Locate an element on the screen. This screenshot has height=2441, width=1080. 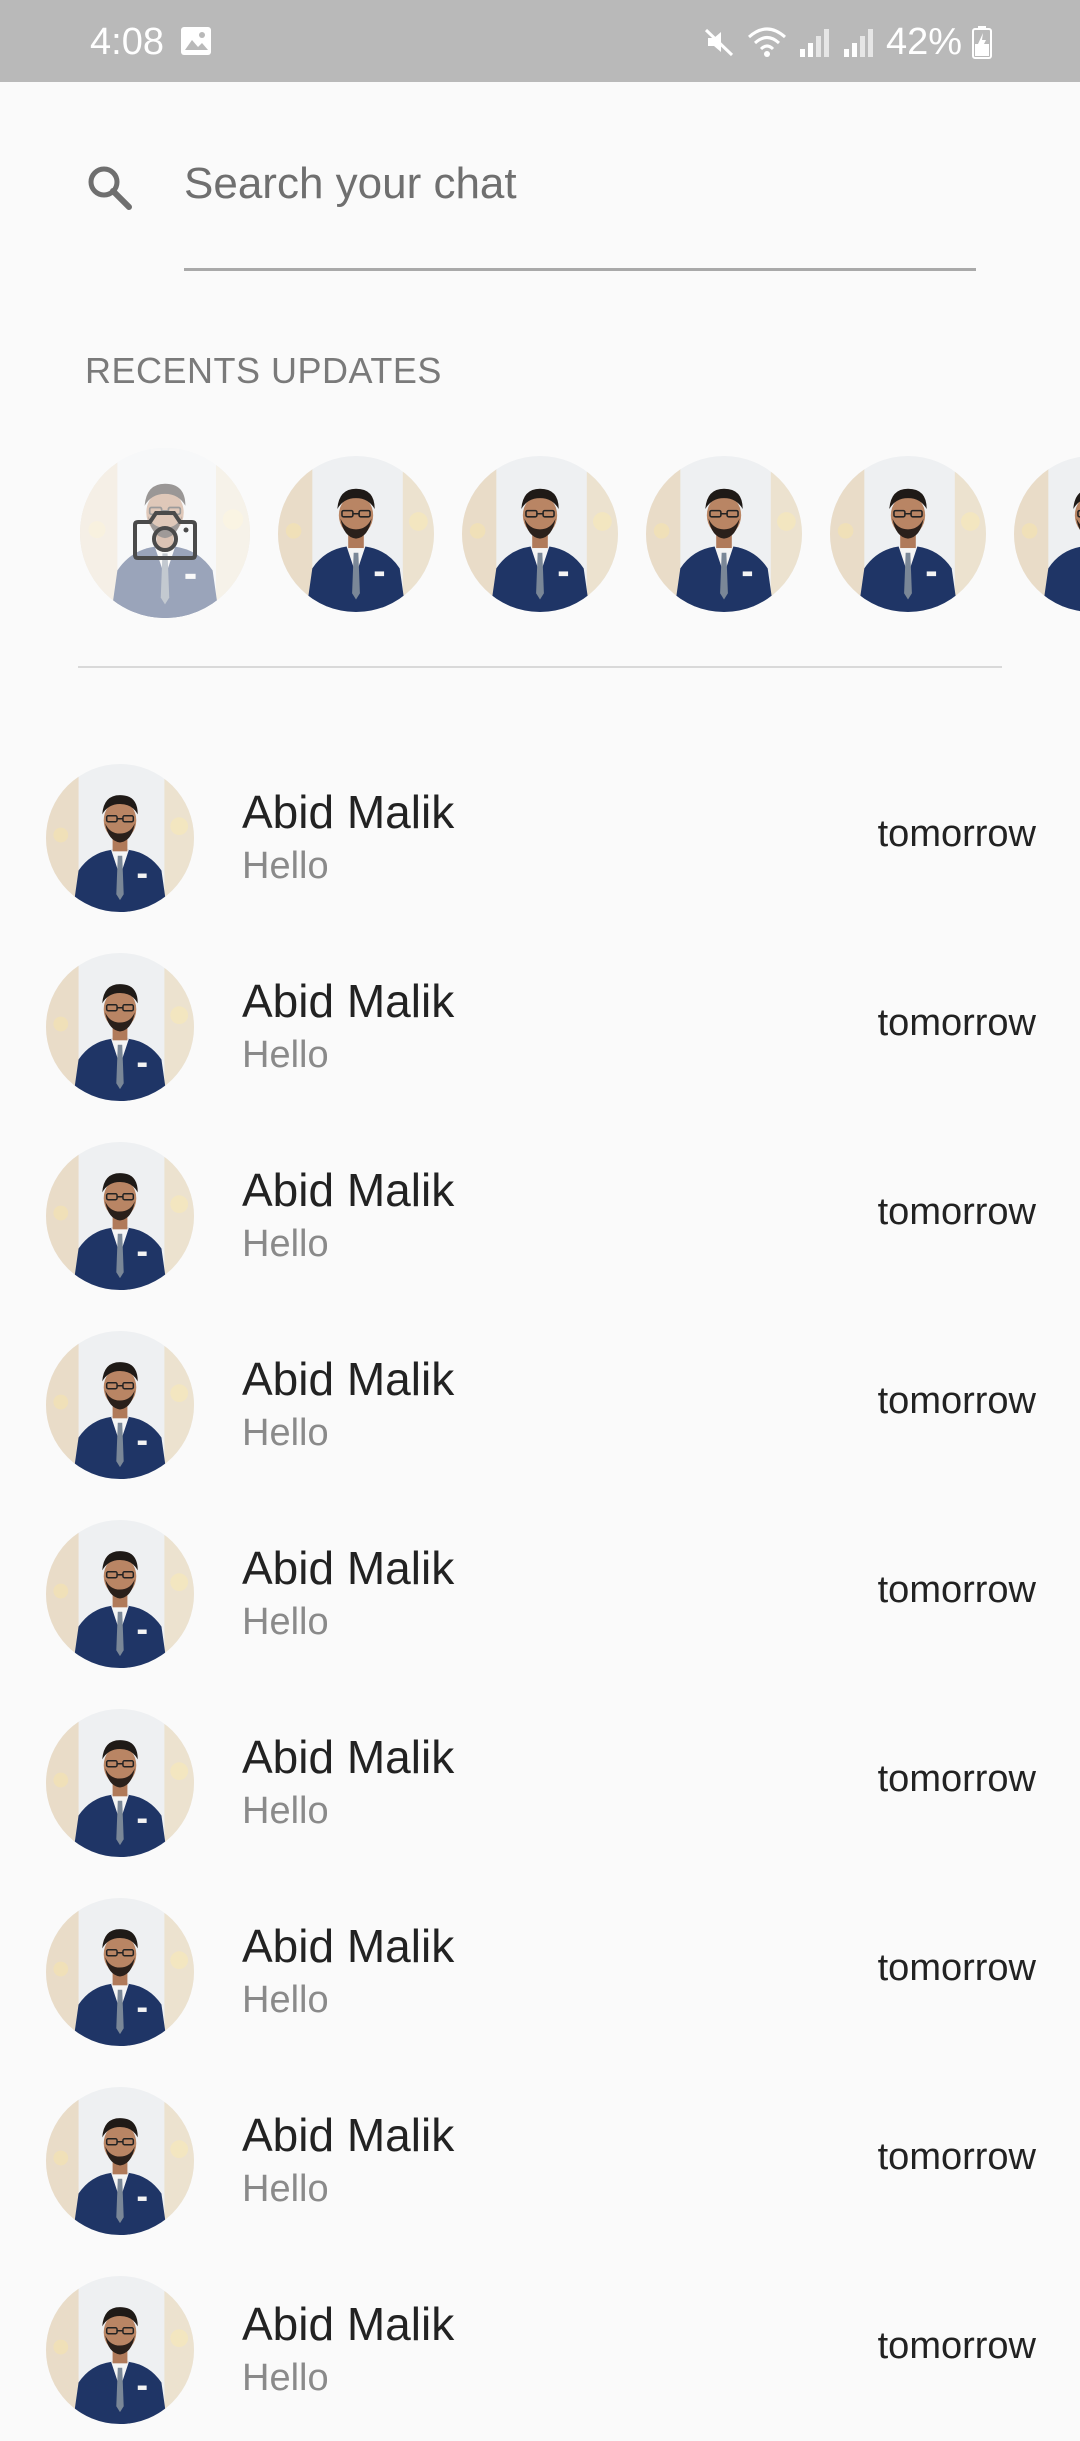
recent-updates-row is located at coordinates (580, 535).